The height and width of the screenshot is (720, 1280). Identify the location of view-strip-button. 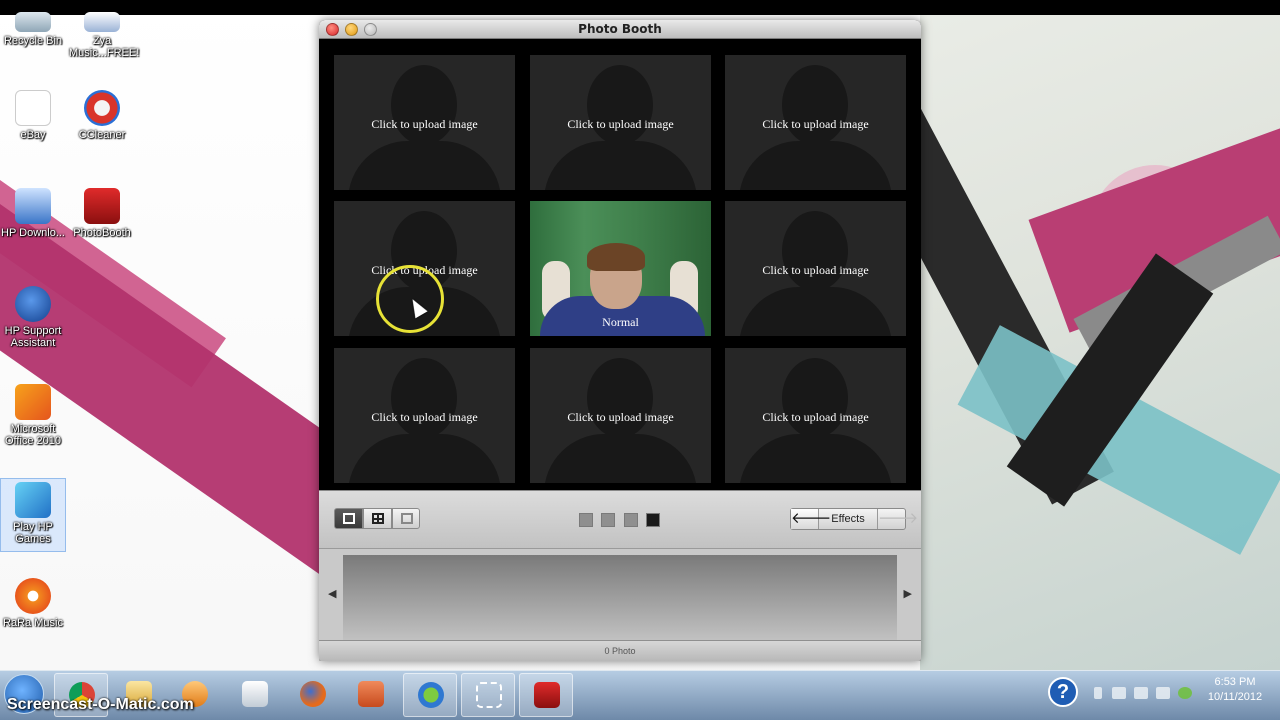
(406, 518).